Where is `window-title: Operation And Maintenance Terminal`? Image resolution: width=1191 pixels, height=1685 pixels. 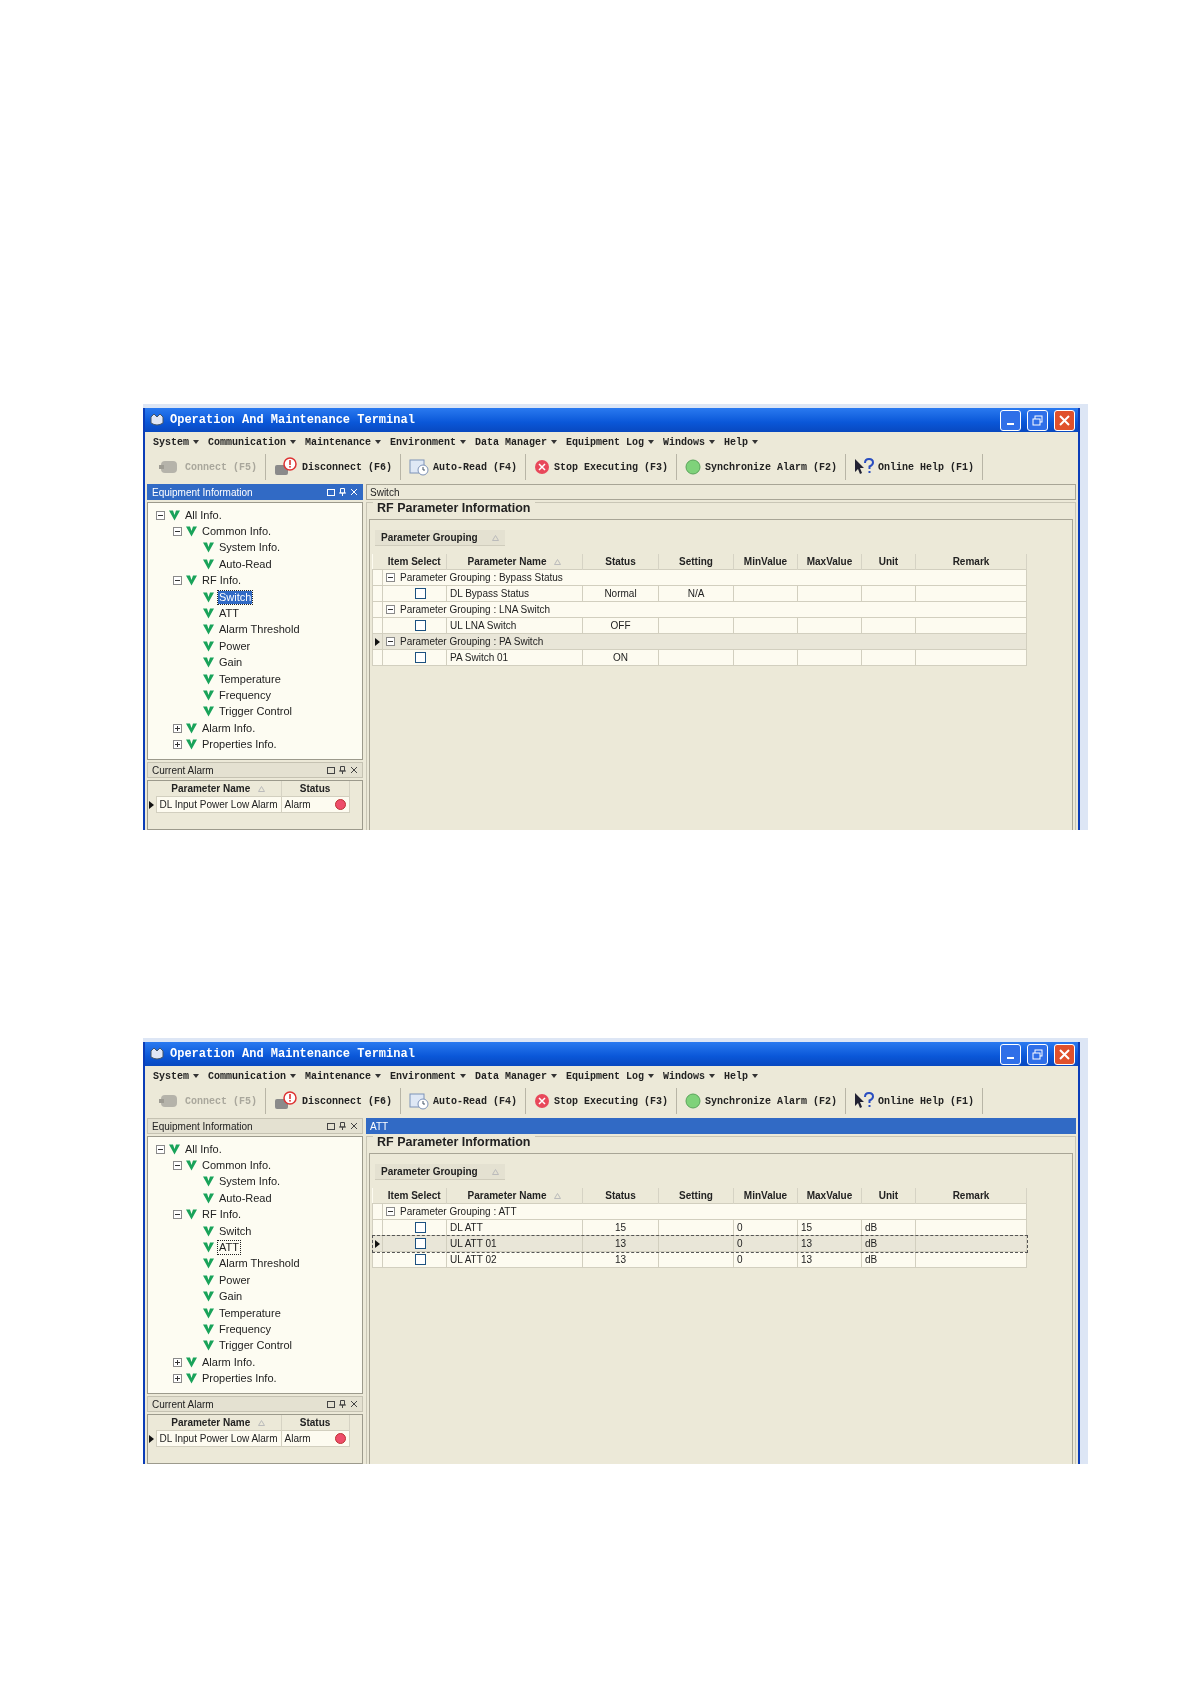
window-title: Operation And Maintenance Terminal is located at coordinates (293, 1054).